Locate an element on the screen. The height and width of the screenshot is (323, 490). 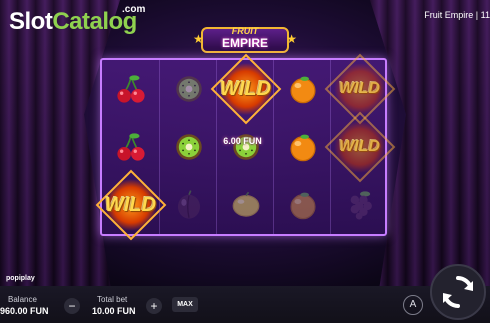
spin-button is located at coordinates (458, 292).